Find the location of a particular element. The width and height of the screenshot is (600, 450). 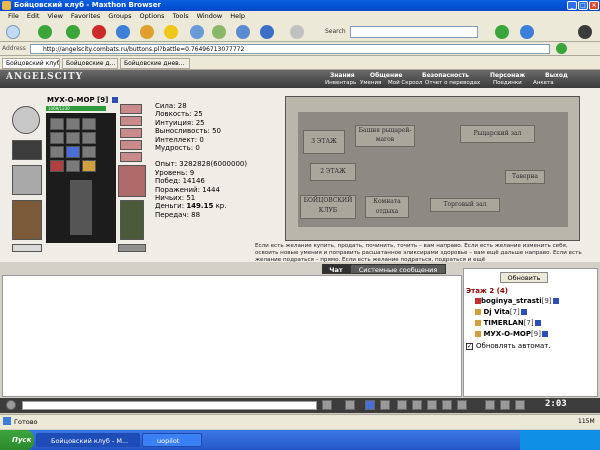

clear-icon is located at coordinates (350, 405).